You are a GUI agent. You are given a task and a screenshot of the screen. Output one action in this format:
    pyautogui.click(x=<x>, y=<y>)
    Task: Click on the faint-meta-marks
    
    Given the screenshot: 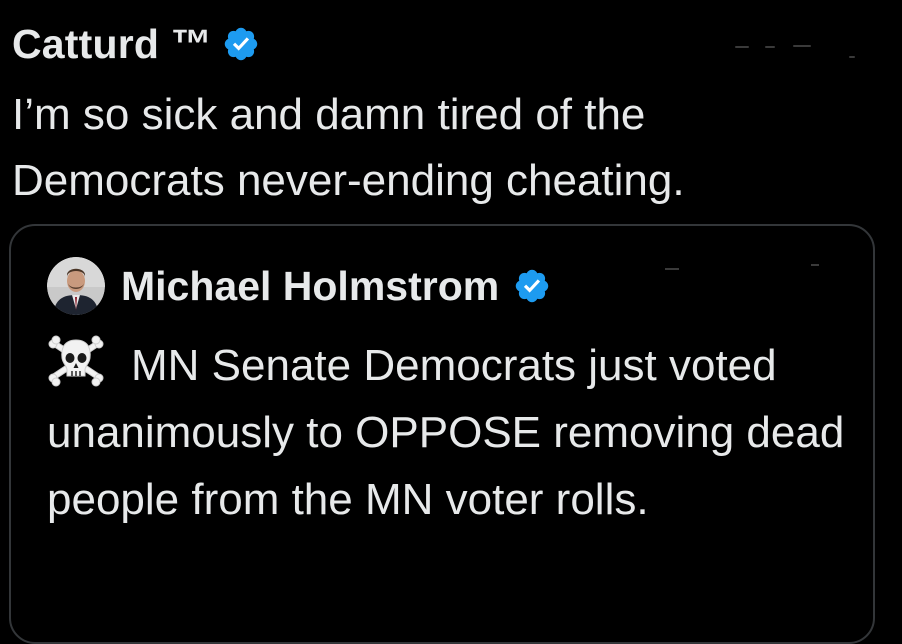 What is the action you would take?
    pyautogui.click(x=800, y=52)
    